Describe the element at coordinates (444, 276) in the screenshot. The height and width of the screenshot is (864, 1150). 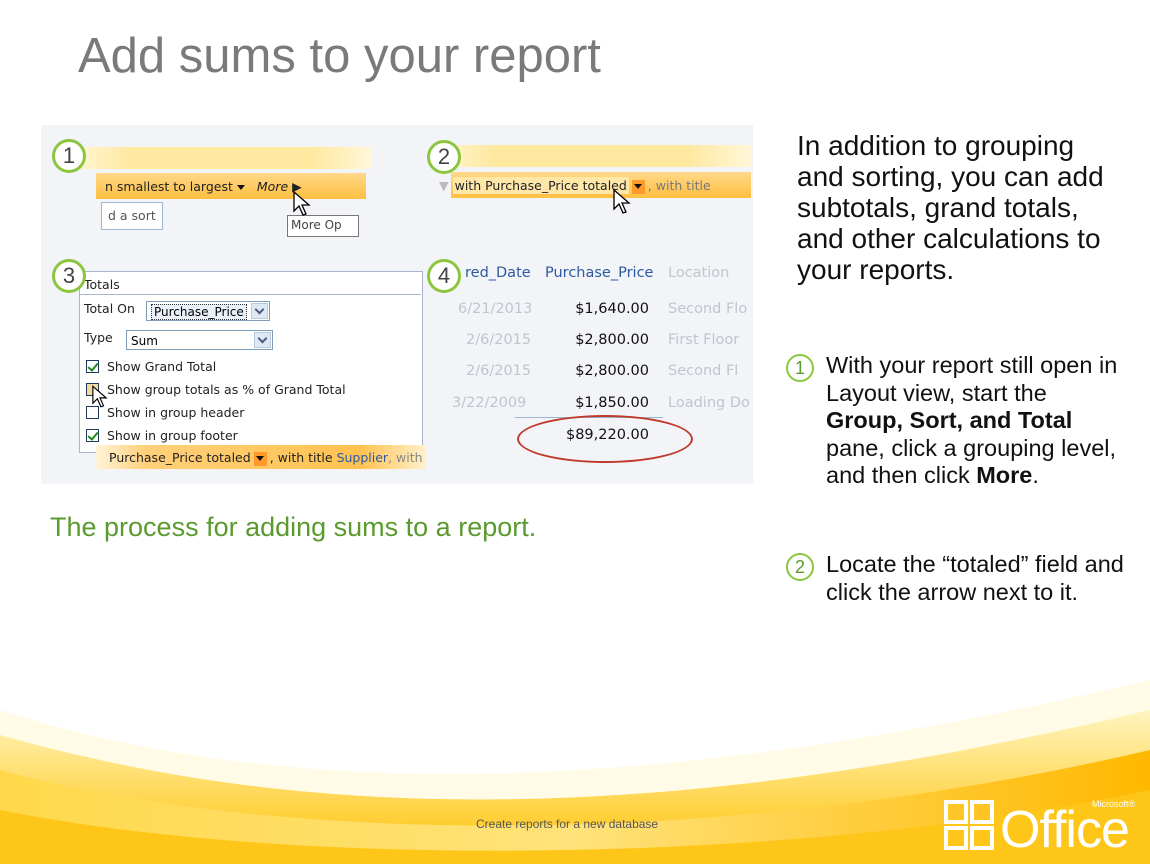
I see `step-badge-4: 4` at that location.